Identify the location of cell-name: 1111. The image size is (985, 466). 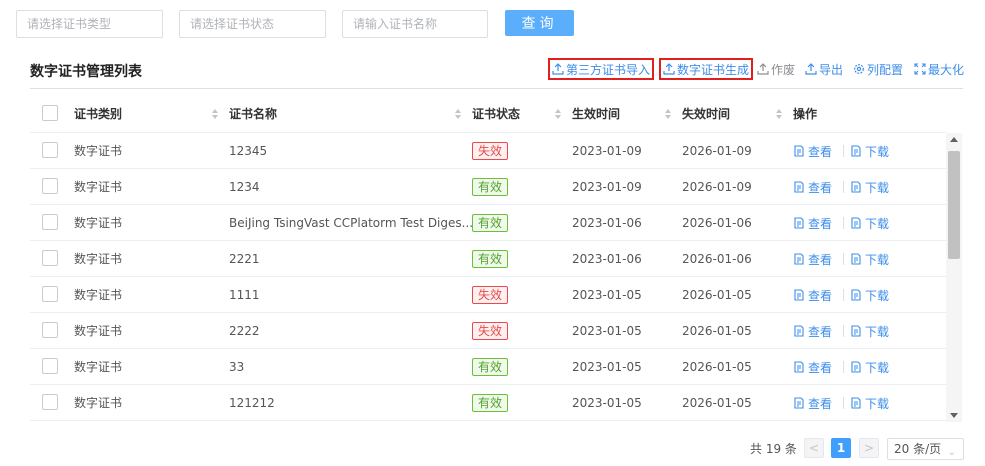
(244, 295).